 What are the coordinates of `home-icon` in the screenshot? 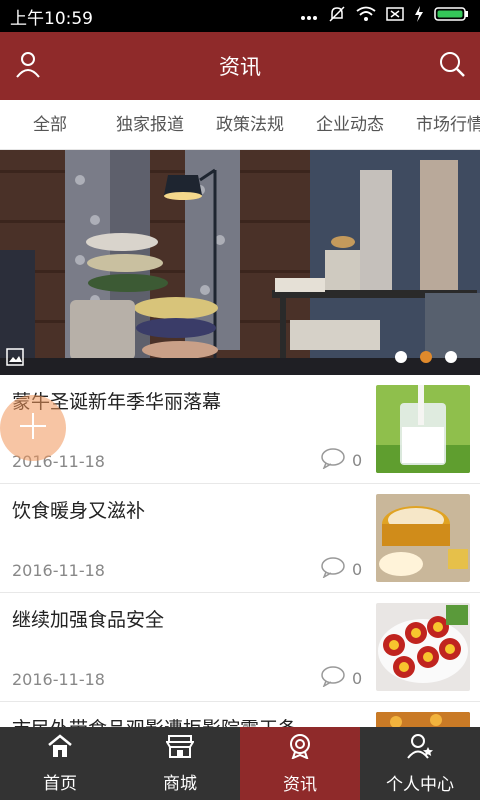 It's located at (60, 748).